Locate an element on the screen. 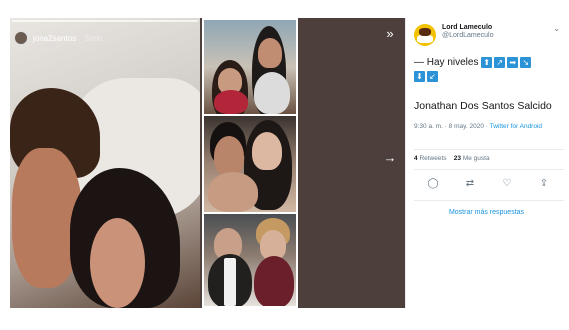  likes-count: 23 is located at coordinates (457, 158).